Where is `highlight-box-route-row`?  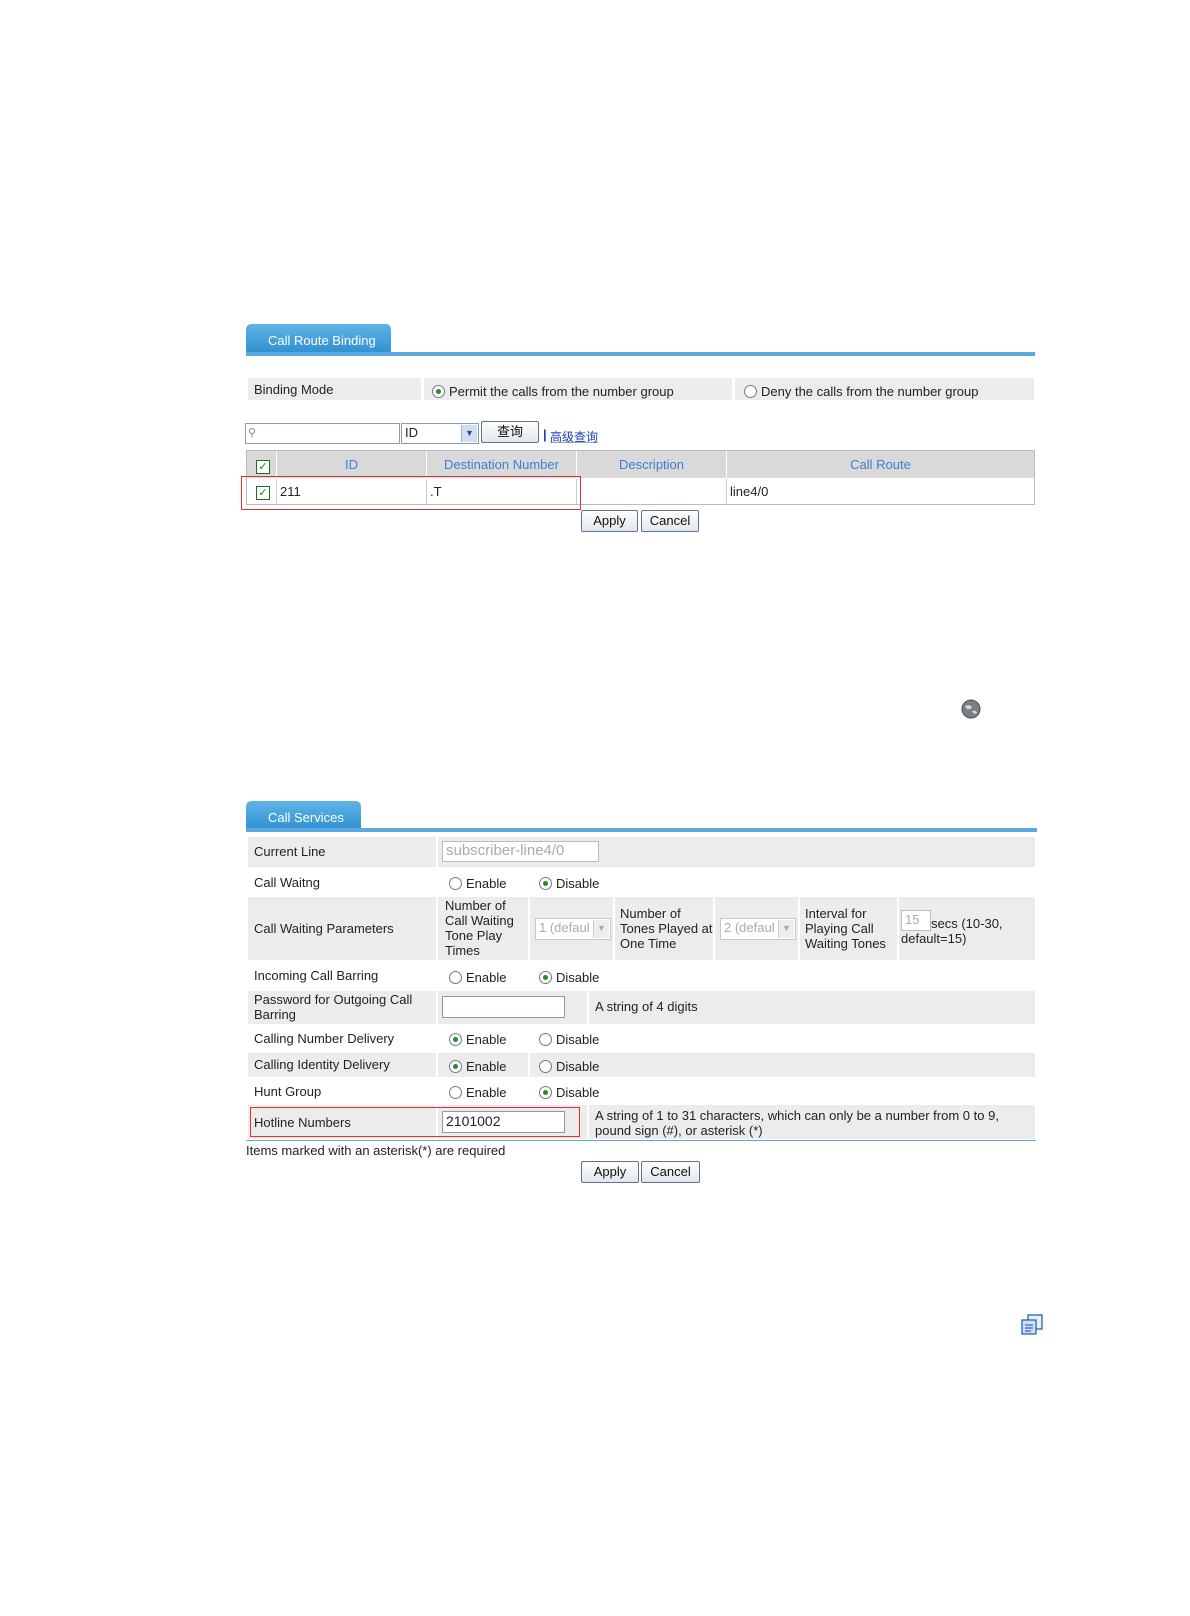
highlight-box-route-row is located at coordinates (411, 493).